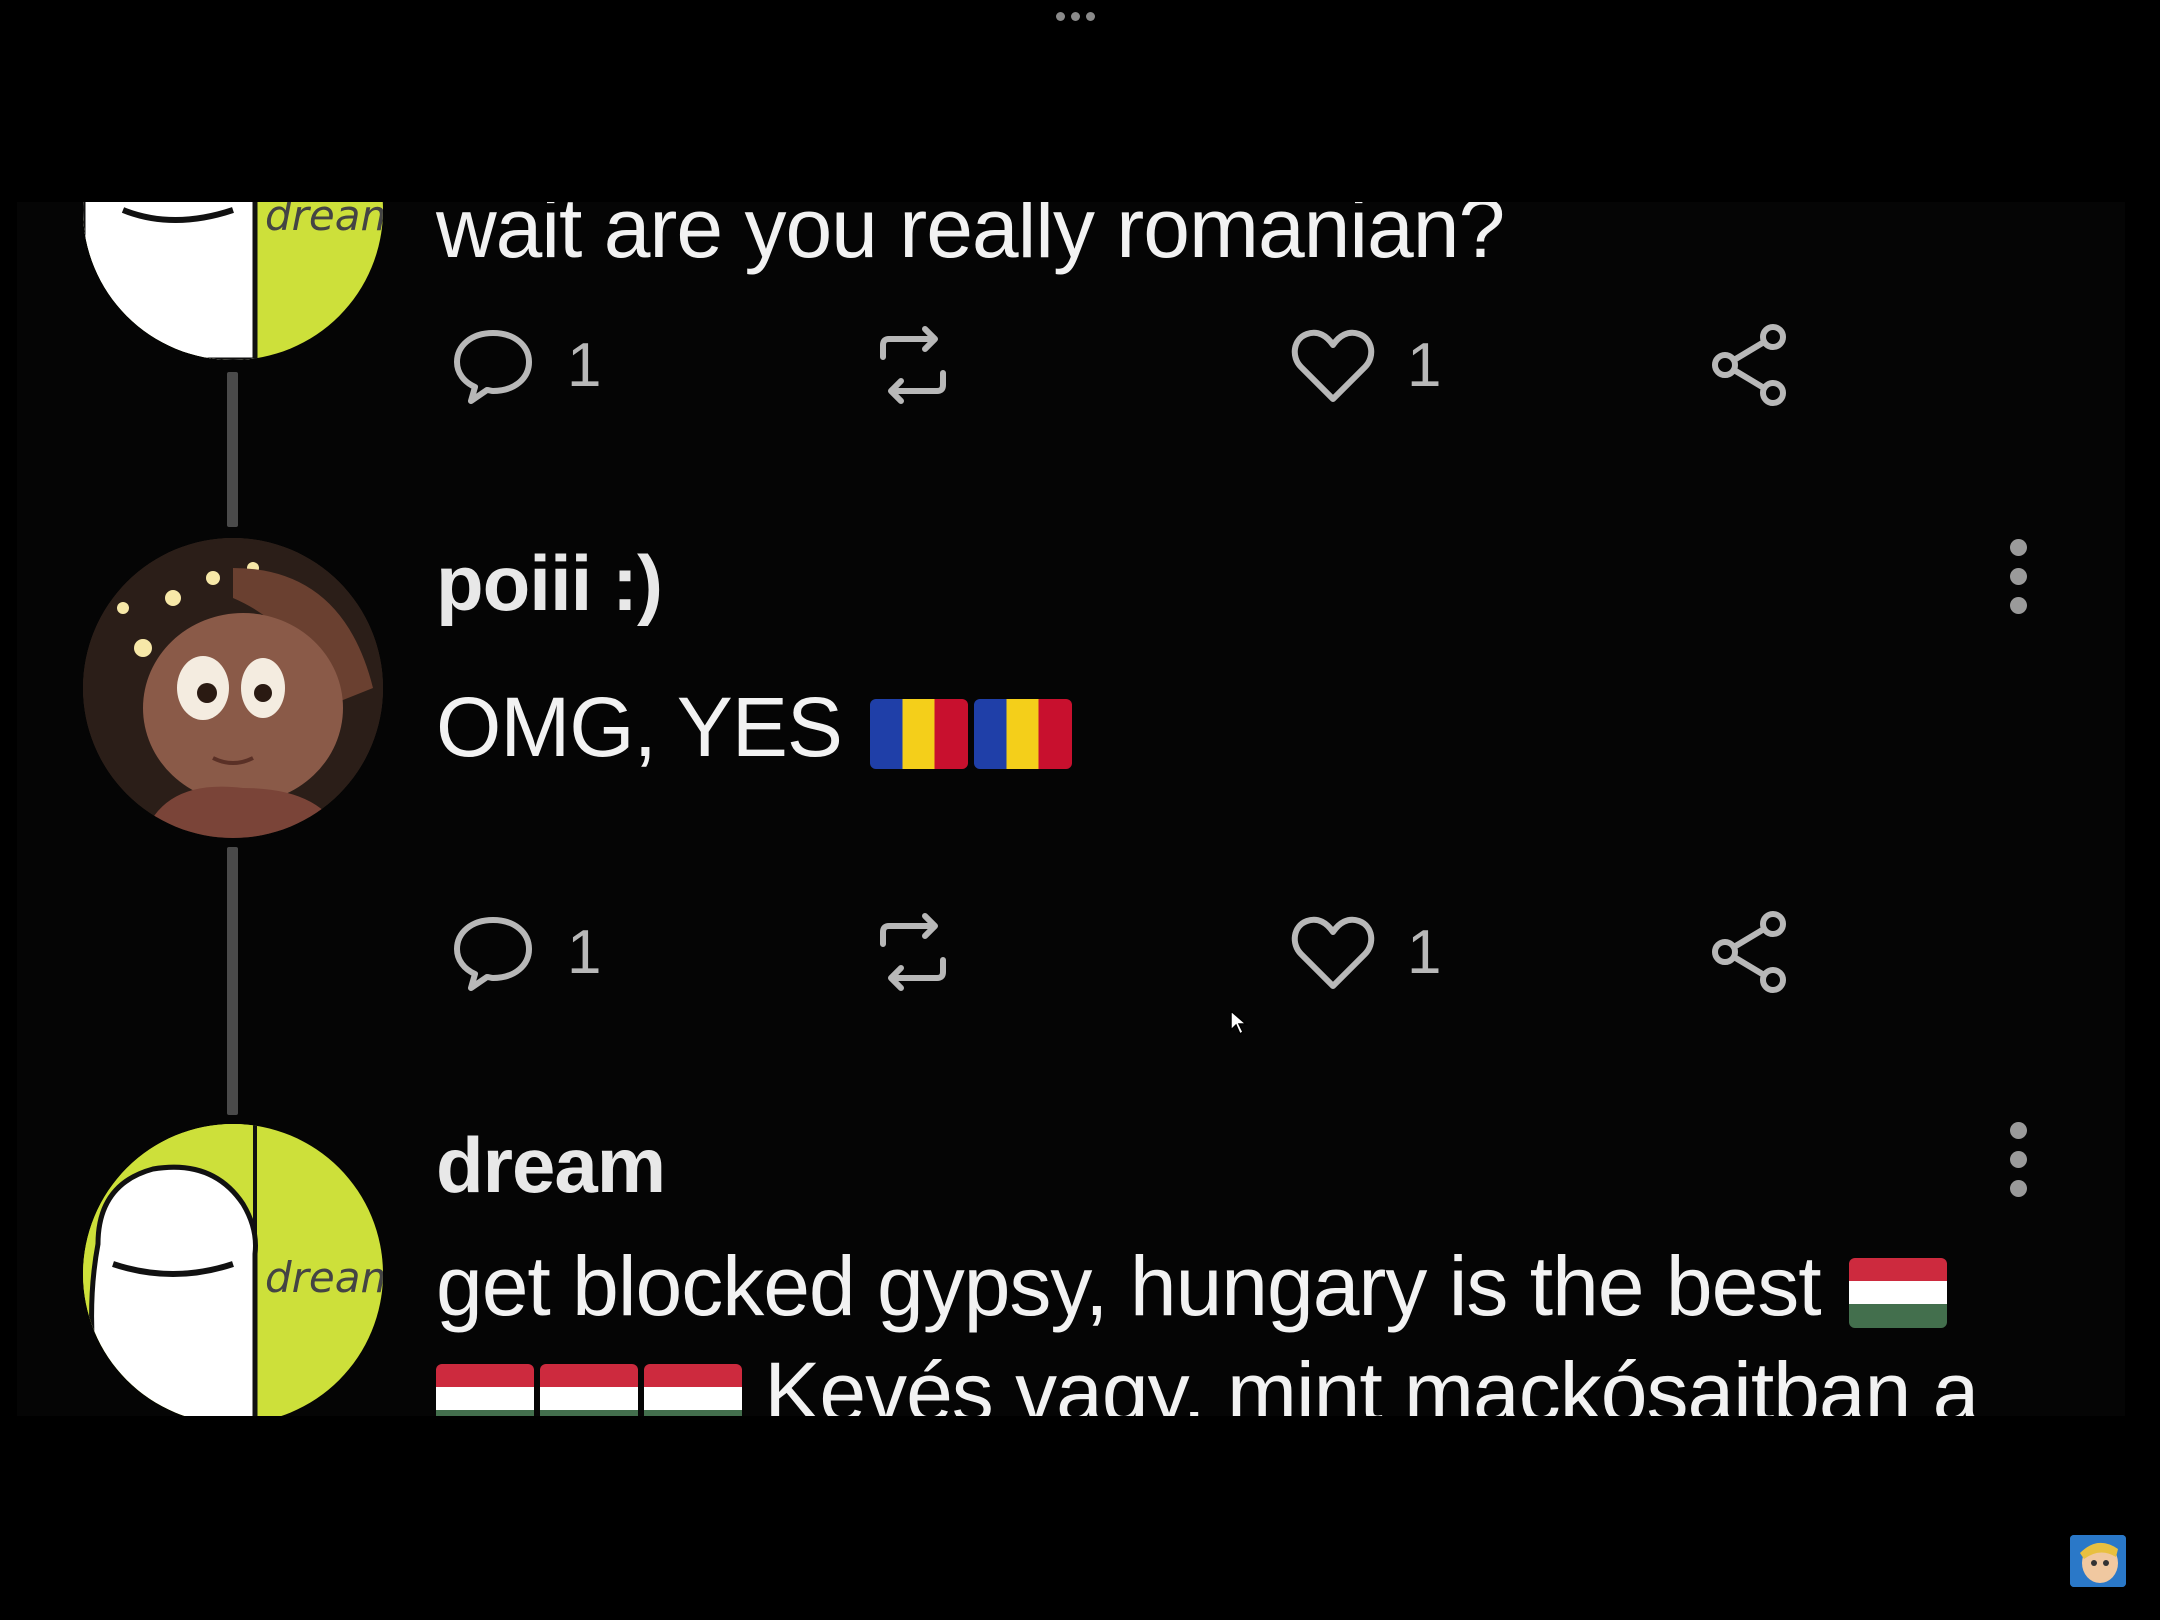 Image resolution: width=2160 pixels, height=1620 pixels. Describe the element at coordinates (233, 688) in the screenshot. I see `avatar-poiii` at that location.